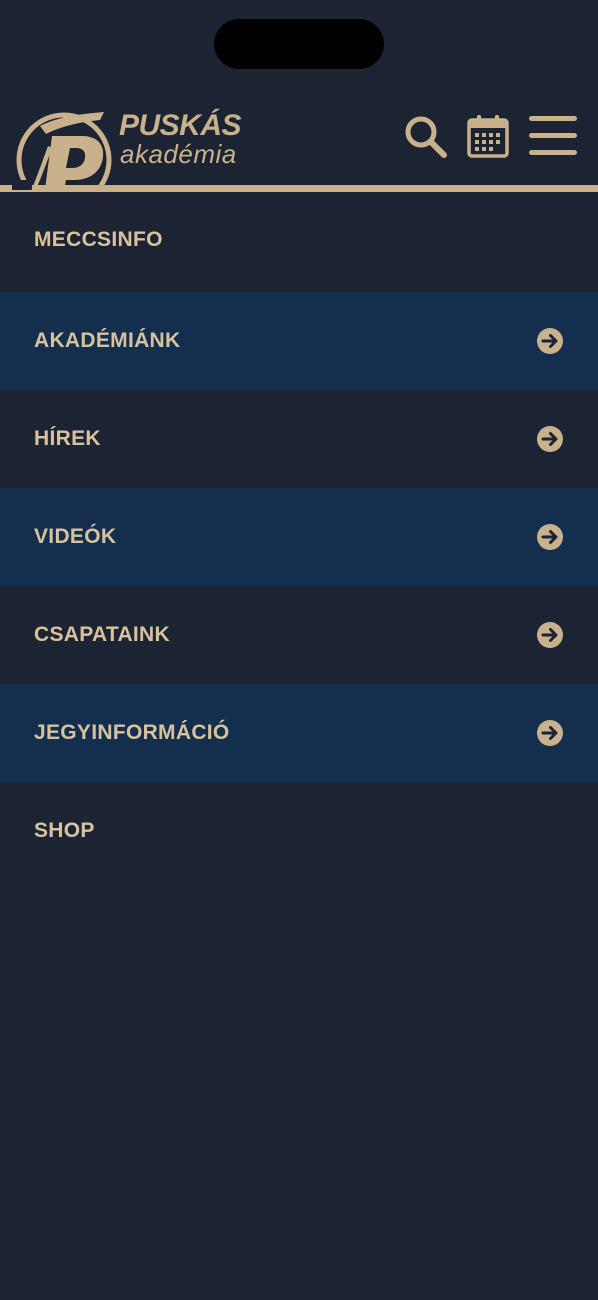 The image size is (598, 1300). I want to click on nav-item-label: JEGYINFORMÁCIÓ, so click(132, 732).